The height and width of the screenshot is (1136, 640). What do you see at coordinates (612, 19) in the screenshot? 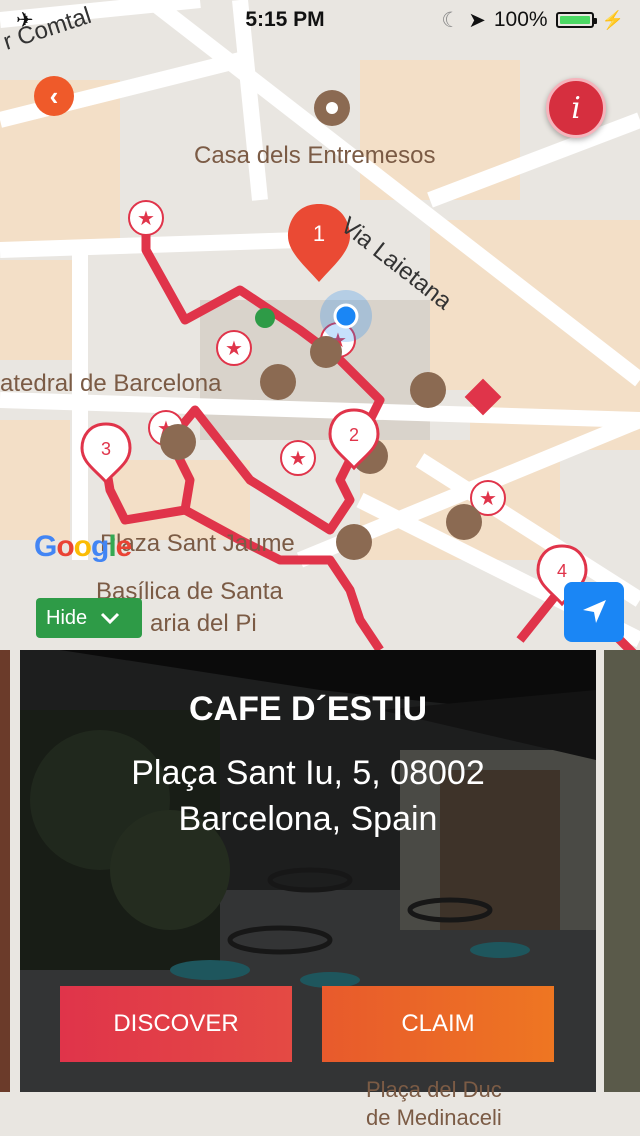
I see `charging-icon: ⚡` at bounding box center [612, 19].